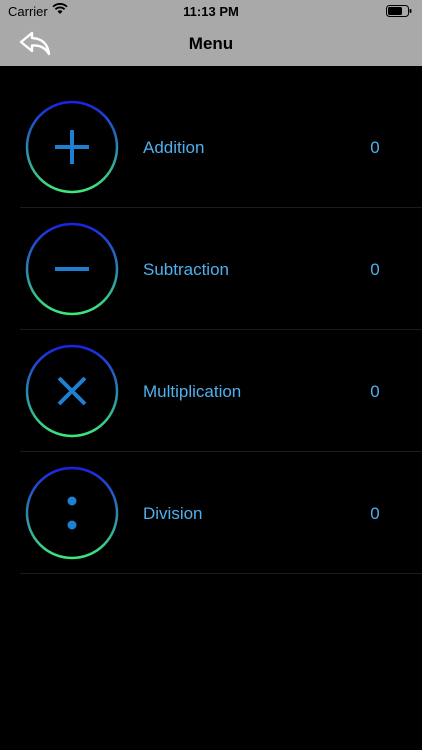 The width and height of the screenshot is (422, 750). What do you see at coordinates (72, 269) in the screenshot?
I see `minus-icon` at bounding box center [72, 269].